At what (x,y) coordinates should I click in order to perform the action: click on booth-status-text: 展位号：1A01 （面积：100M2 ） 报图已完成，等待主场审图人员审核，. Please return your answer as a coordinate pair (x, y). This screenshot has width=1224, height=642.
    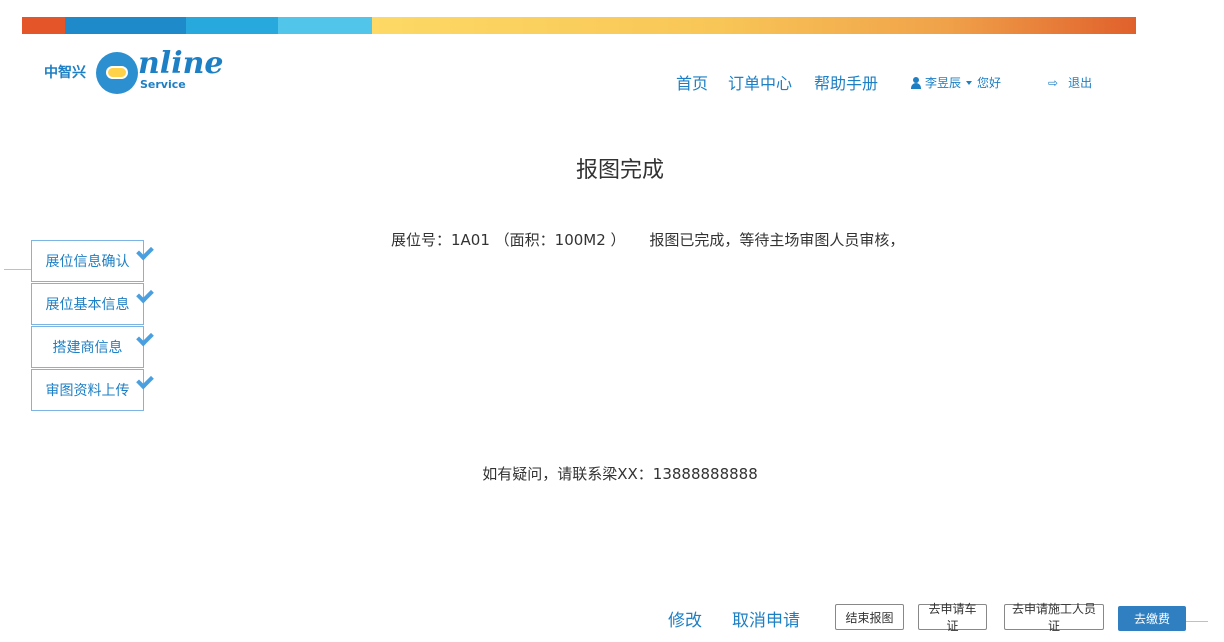
    Looking at the image, I should click on (648, 240).